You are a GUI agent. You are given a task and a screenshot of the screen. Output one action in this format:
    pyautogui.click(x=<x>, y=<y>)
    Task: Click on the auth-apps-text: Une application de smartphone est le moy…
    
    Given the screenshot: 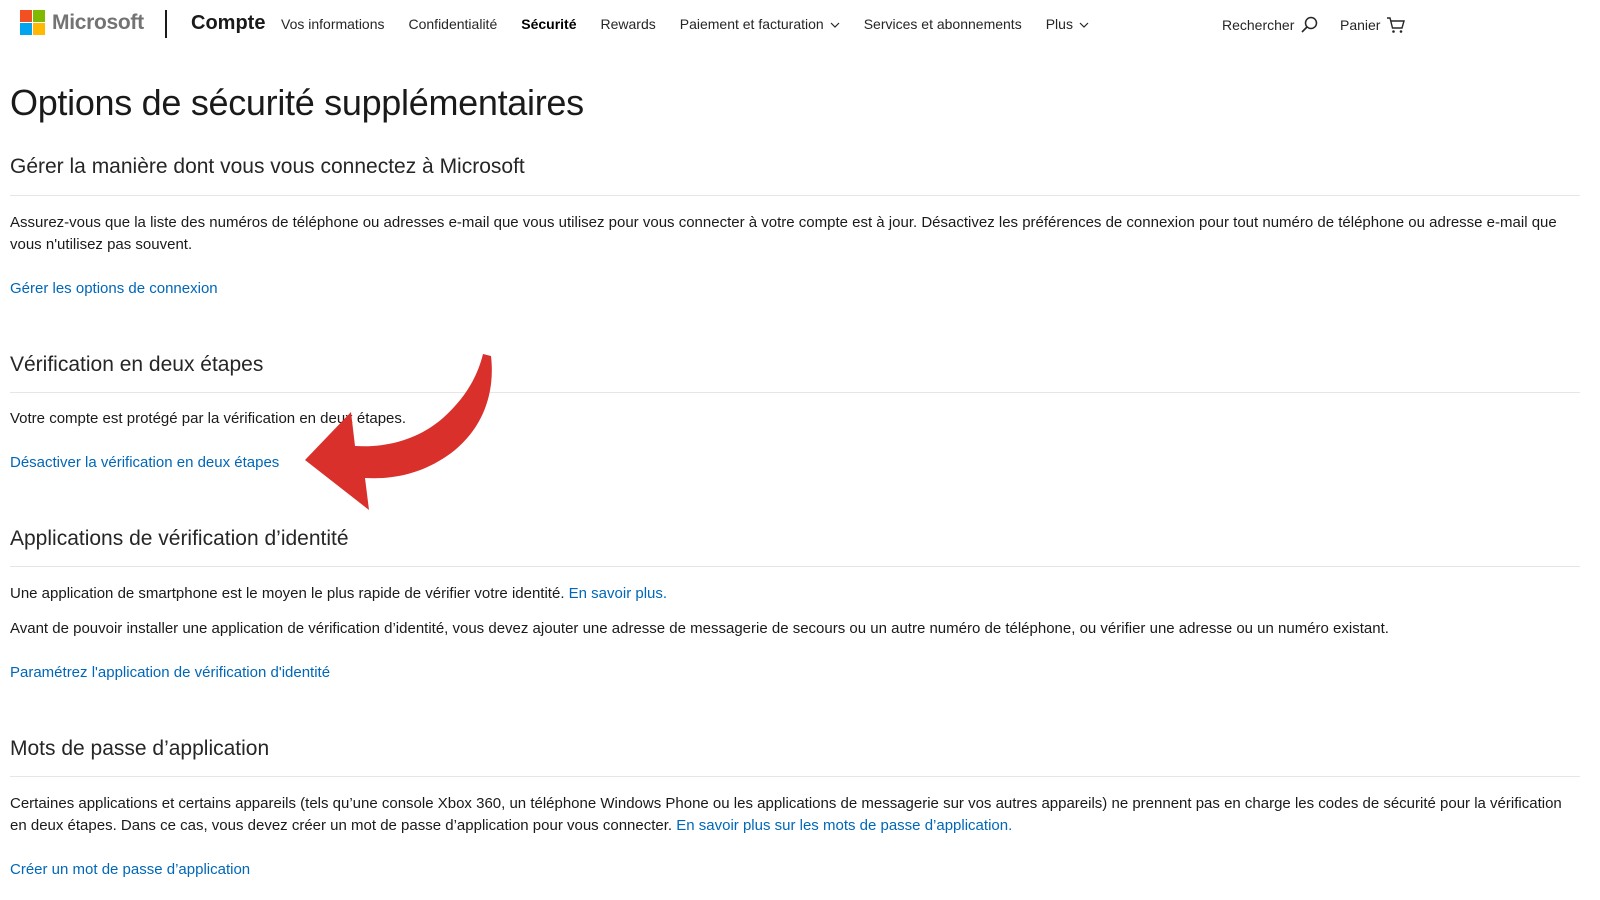 What is the action you would take?
    pyautogui.click(x=287, y=593)
    